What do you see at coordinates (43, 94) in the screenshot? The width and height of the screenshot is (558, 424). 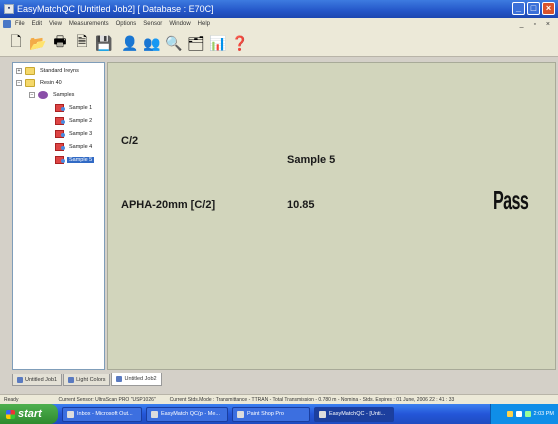 I see `samples-icon` at bounding box center [43, 94].